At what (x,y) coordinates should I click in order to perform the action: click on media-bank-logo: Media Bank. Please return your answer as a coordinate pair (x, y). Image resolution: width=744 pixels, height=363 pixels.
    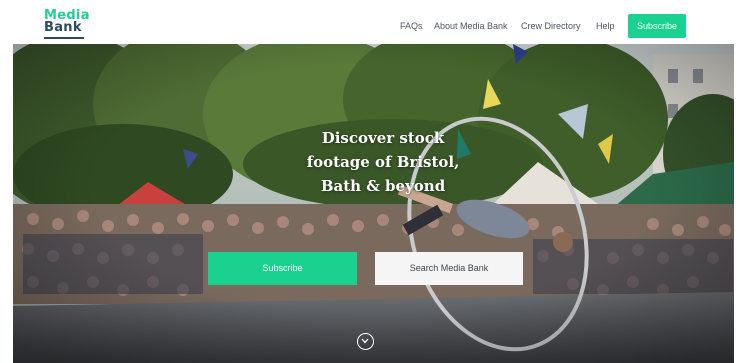
    Looking at the image, I should click on (67, 24).